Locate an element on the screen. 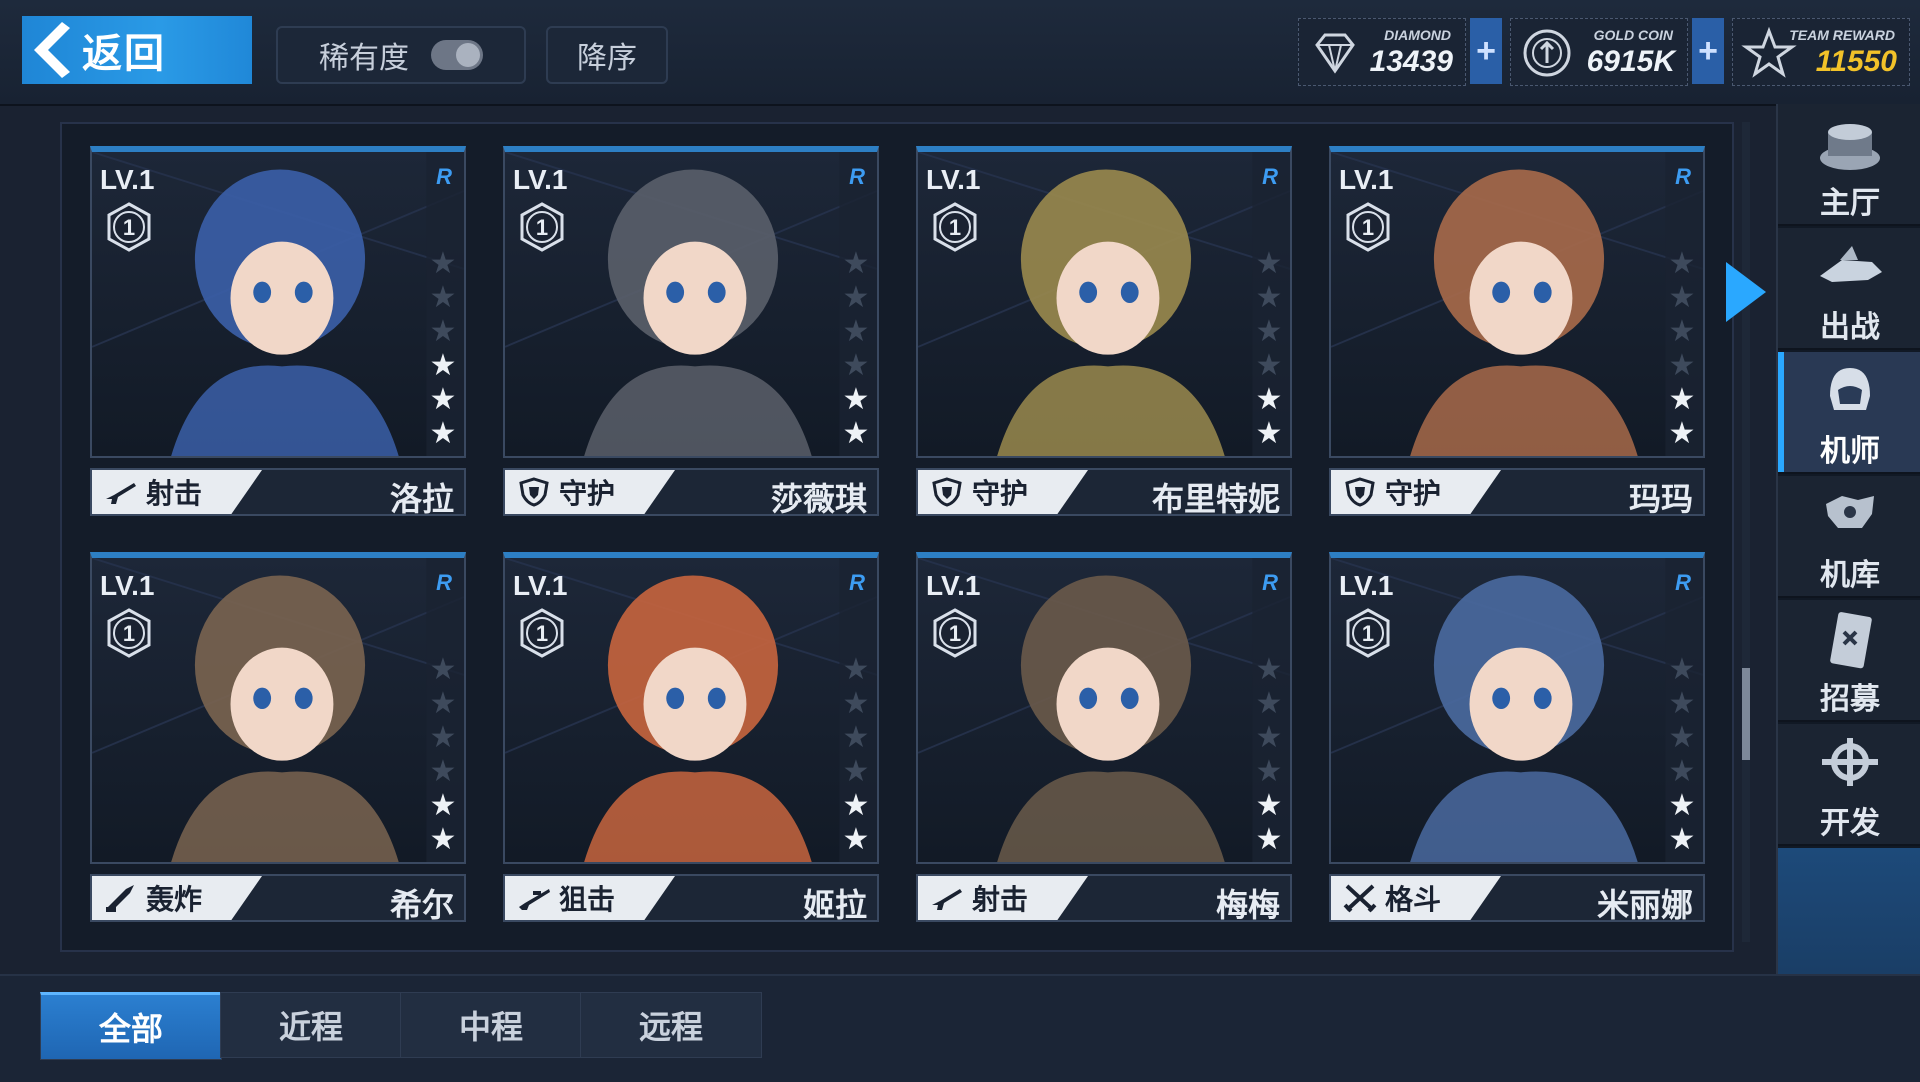 The height and width of the screenshot is (1082, 1920). pilot-card: LV.1 1 R ★ ★ ★ ★ ★ ★ 射击 梅梅 is located at coordinates (1104, 737).